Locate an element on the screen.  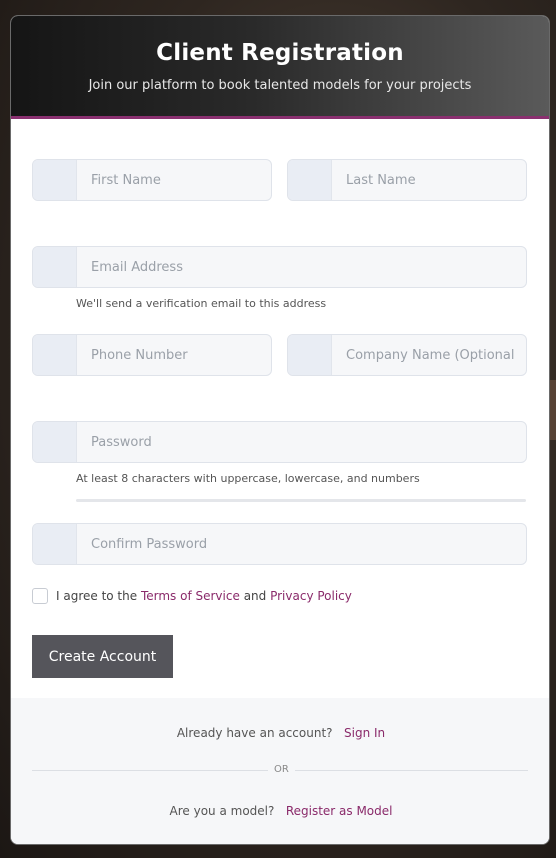
confirm-password-icon is located at coordinates (55, 544).